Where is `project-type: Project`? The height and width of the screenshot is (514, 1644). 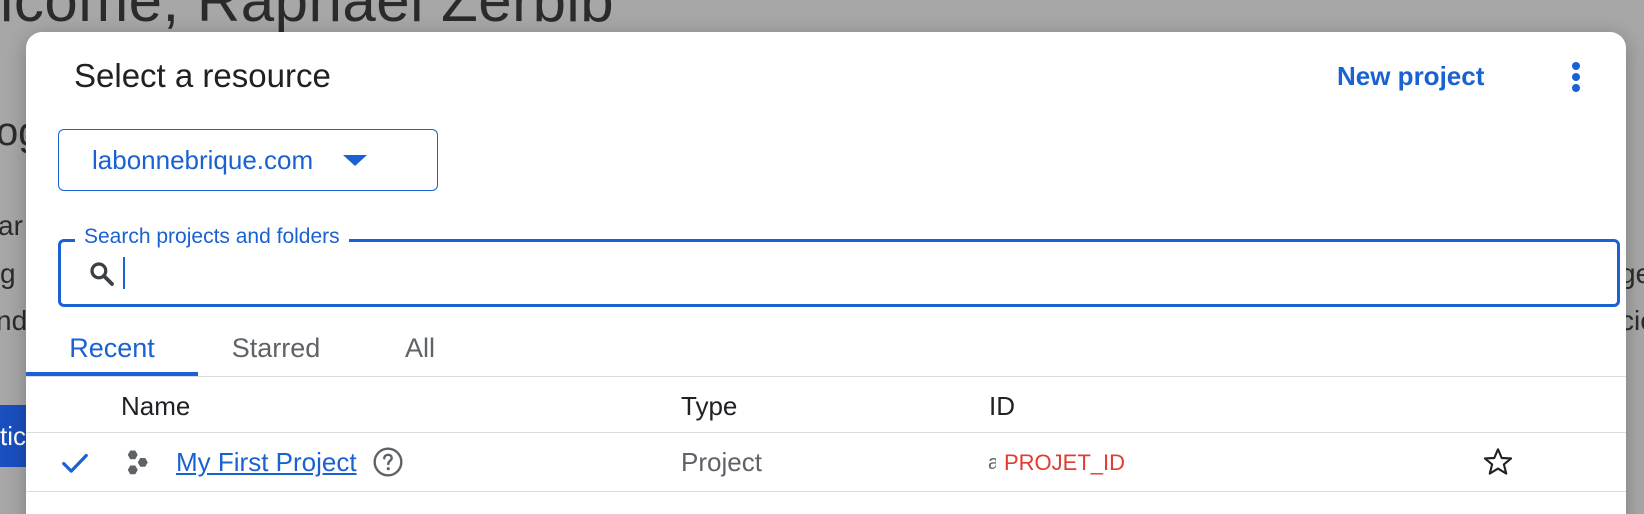
project-type: Project is located at coordinates (721, 462).